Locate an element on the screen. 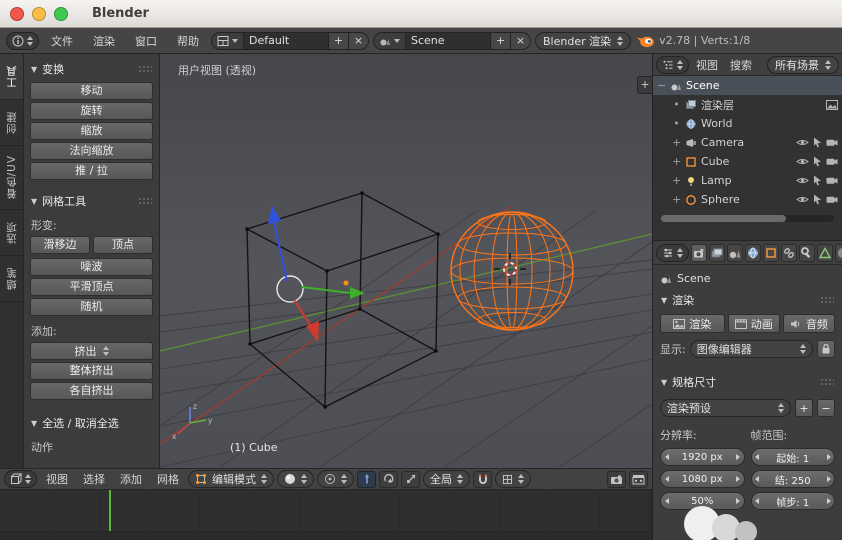 The height and width of the screenshot is (540, 842). frame-end-field: 结: 250 is located at coordinates (792, 479).